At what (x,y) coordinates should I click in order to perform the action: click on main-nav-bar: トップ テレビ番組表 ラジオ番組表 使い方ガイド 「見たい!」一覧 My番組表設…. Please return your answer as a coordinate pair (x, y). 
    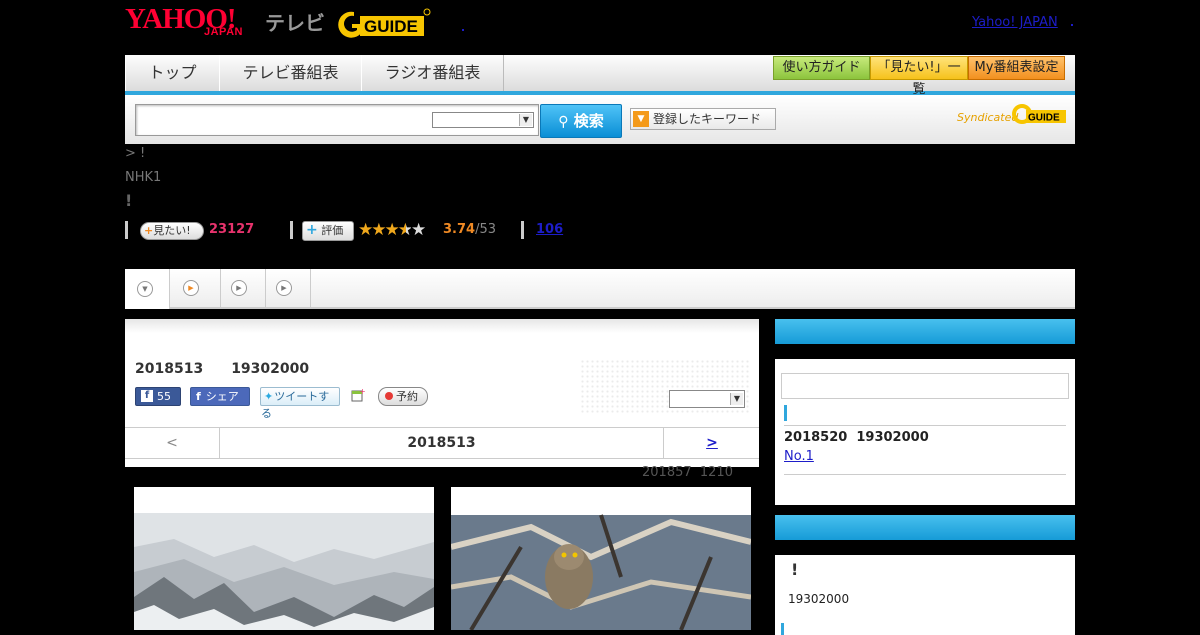
    Looking at the image, I should click on (600, 76).